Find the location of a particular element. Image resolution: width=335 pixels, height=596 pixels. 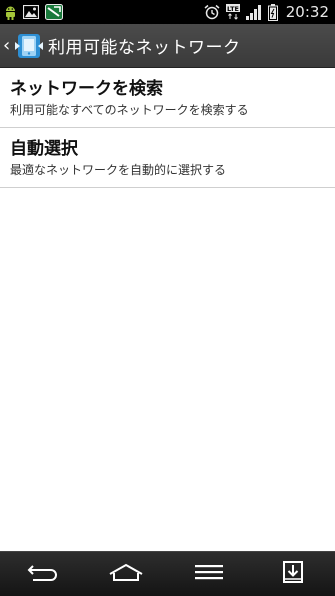

signal-icon is located at coordinates (253, 12).